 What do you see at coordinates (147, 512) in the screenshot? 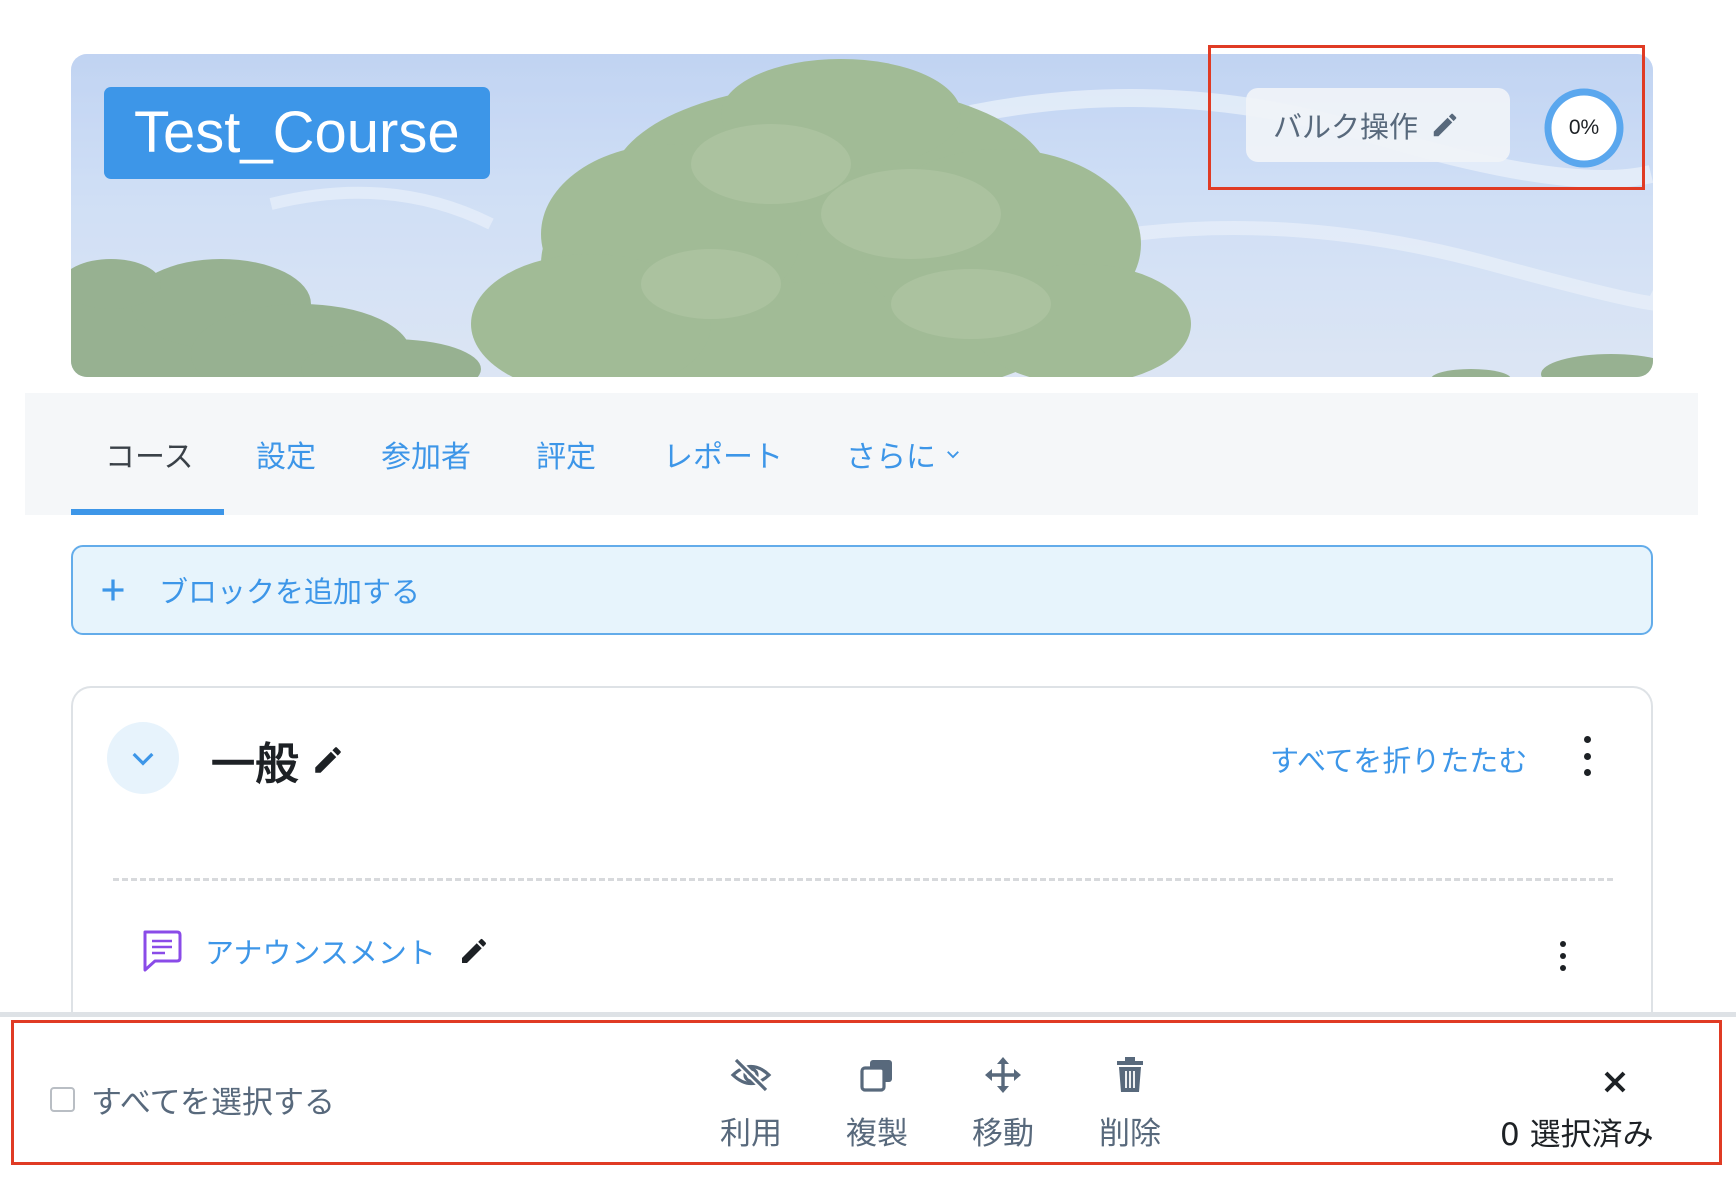
I see `active-tab-indicator` at bounding box center [147, 512].